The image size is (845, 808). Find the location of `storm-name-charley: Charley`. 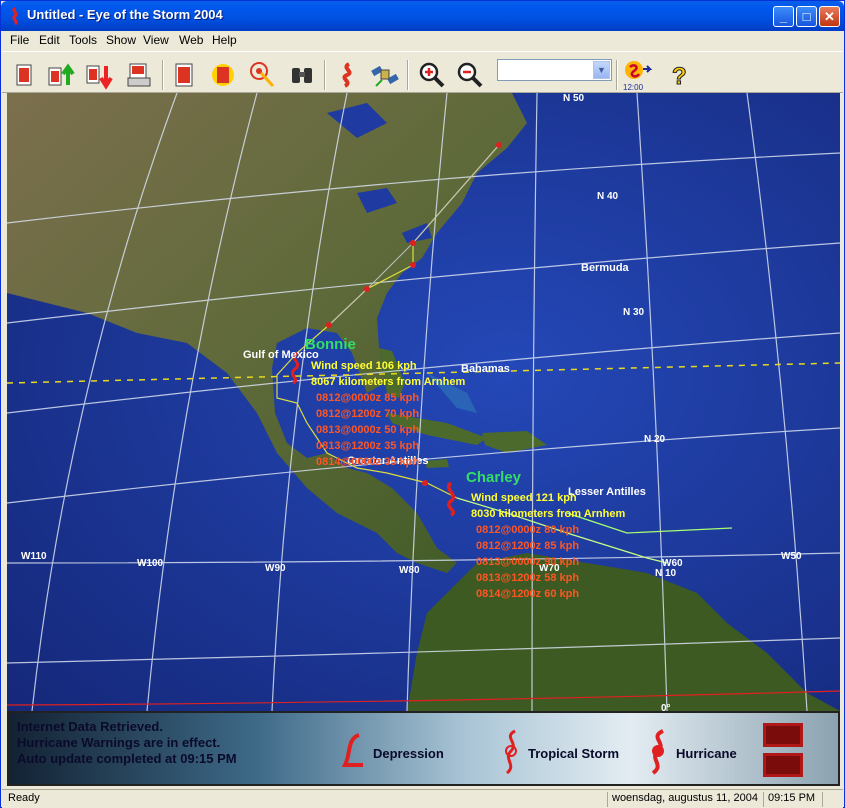

storm-name-charley: Charley is located at coordinates (494, 477).